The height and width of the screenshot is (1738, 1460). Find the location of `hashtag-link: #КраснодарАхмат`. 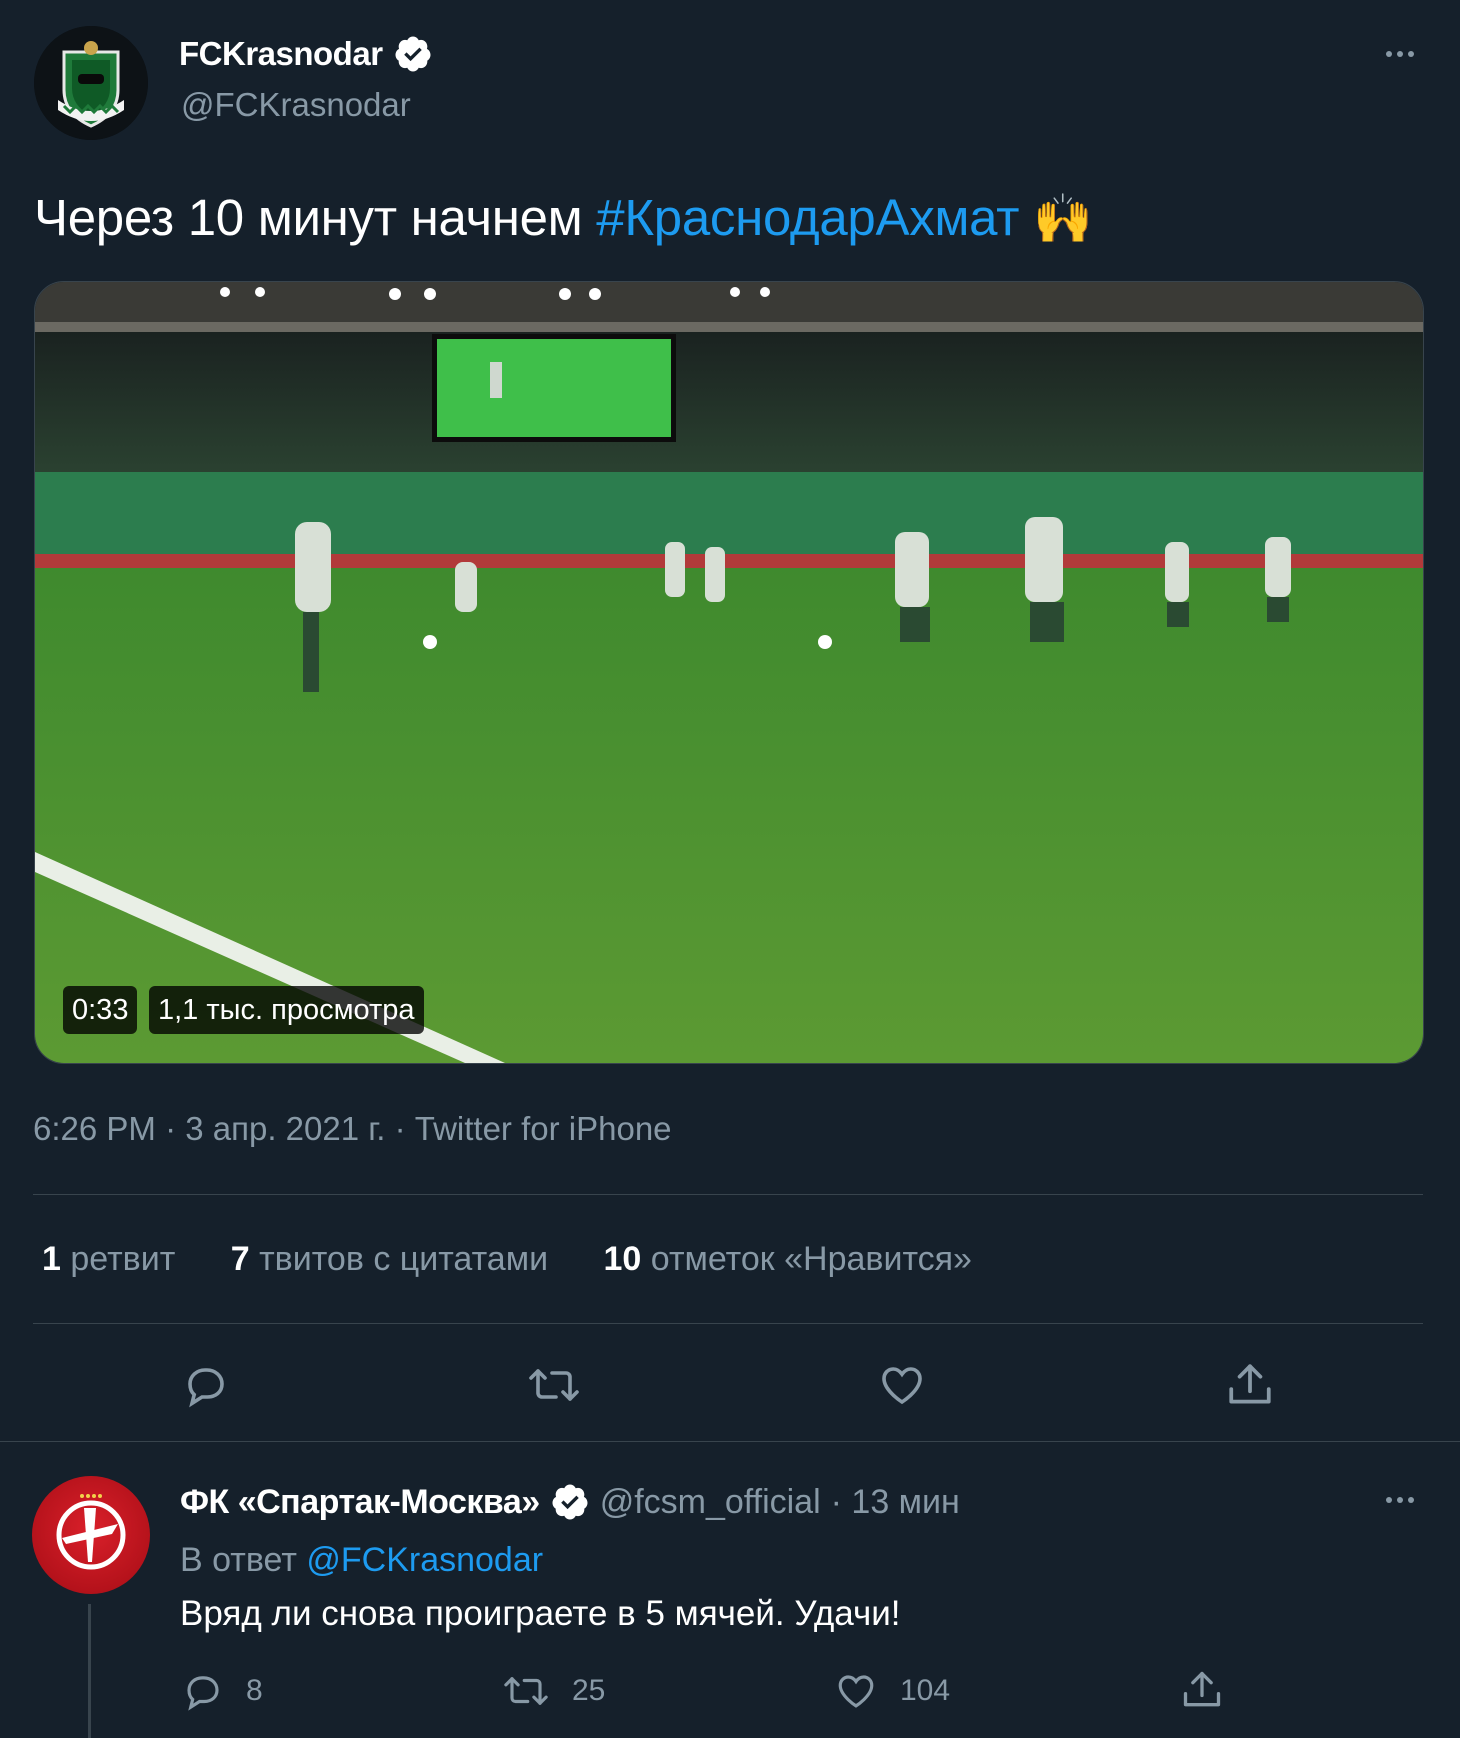

hashtag-link: #КраснодарАхмат is located at coordinates (807, 217).